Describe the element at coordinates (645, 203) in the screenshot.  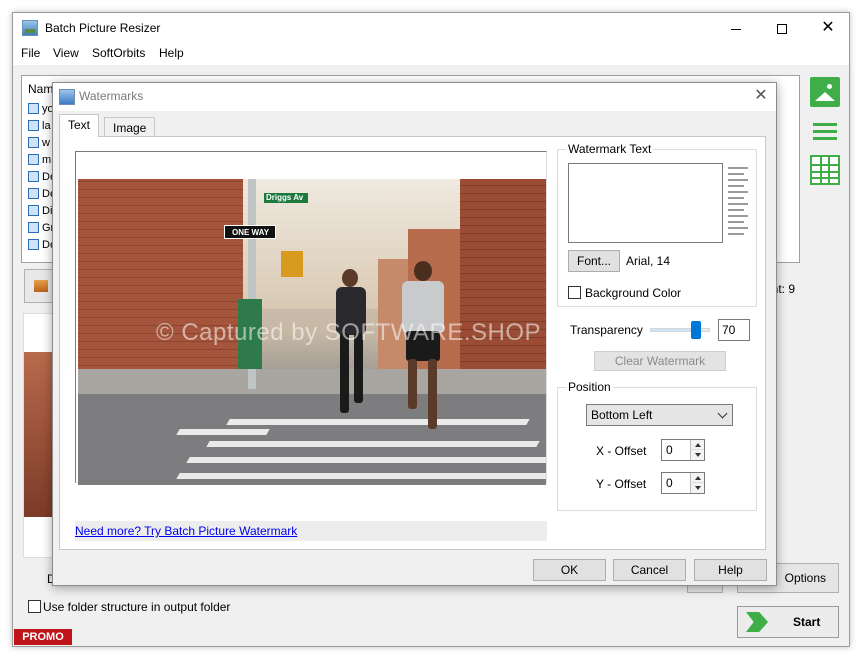
I see `watermark-text-input` at that location.